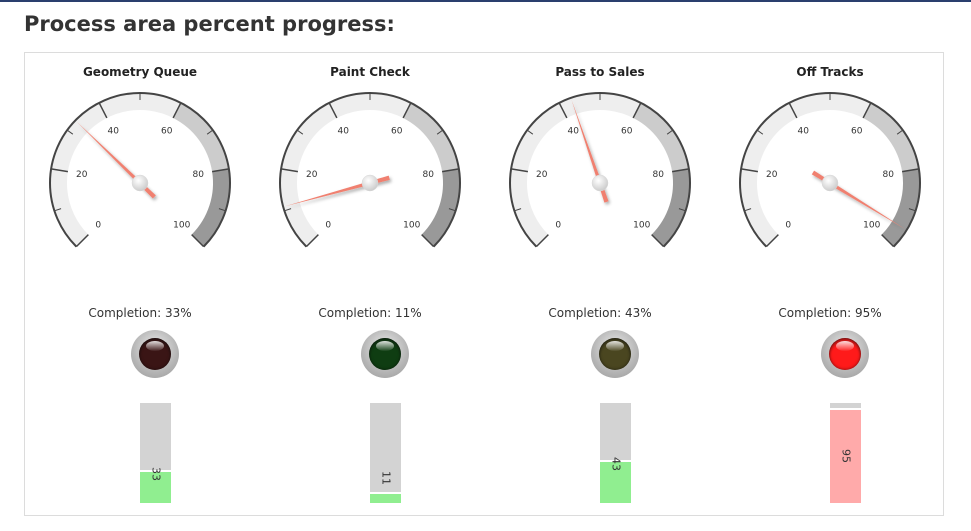  What do you see at coordinates (485, 1) in the screenshot?
I see `top-rule` at bounding box center [485, 1].